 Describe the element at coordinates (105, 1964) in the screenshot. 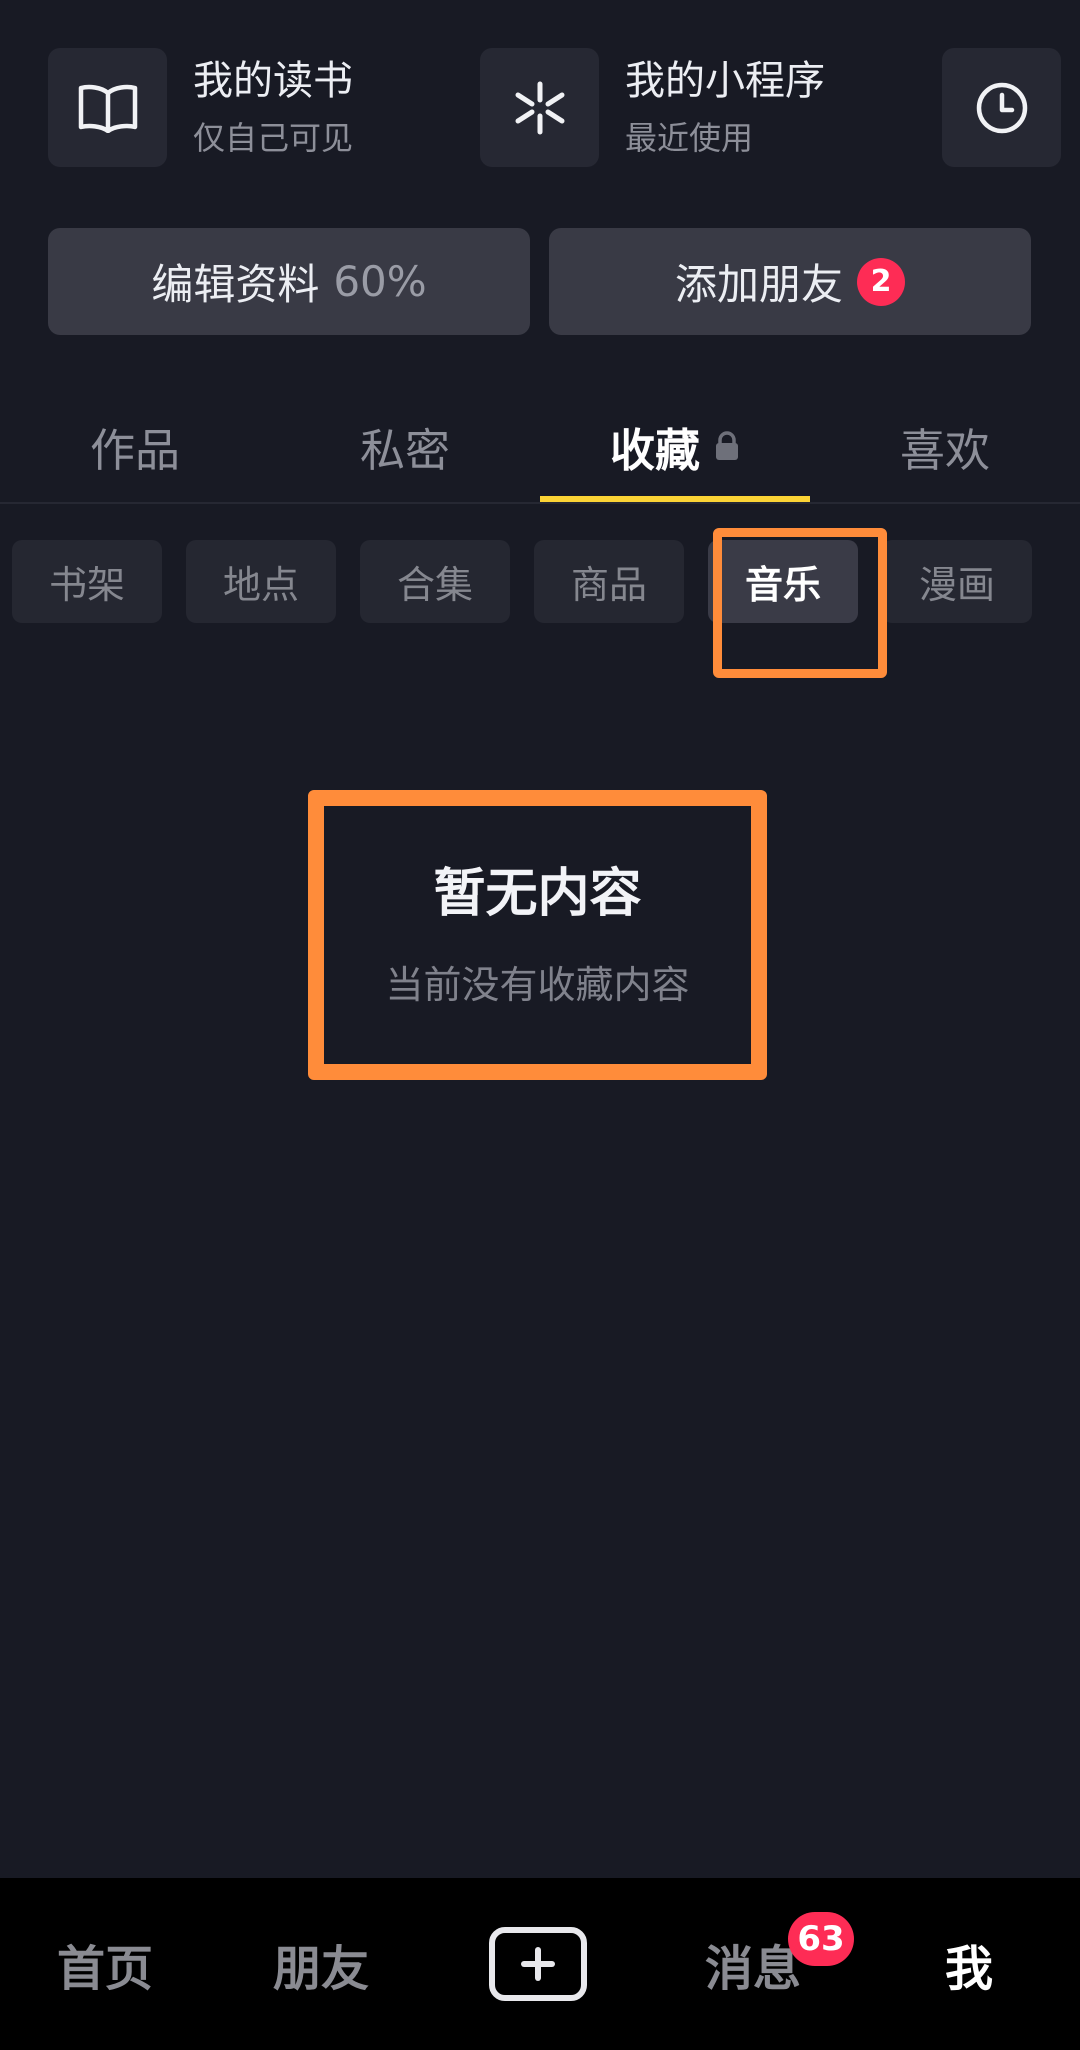

I see `nav-home: 首页` at that location.